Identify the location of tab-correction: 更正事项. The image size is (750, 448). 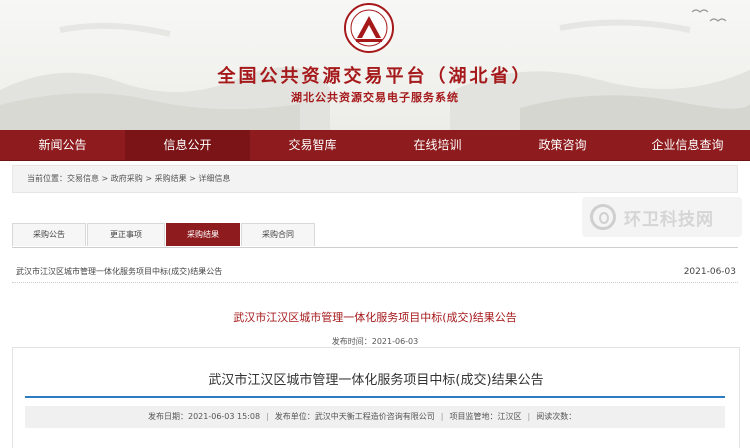
(126, 234).